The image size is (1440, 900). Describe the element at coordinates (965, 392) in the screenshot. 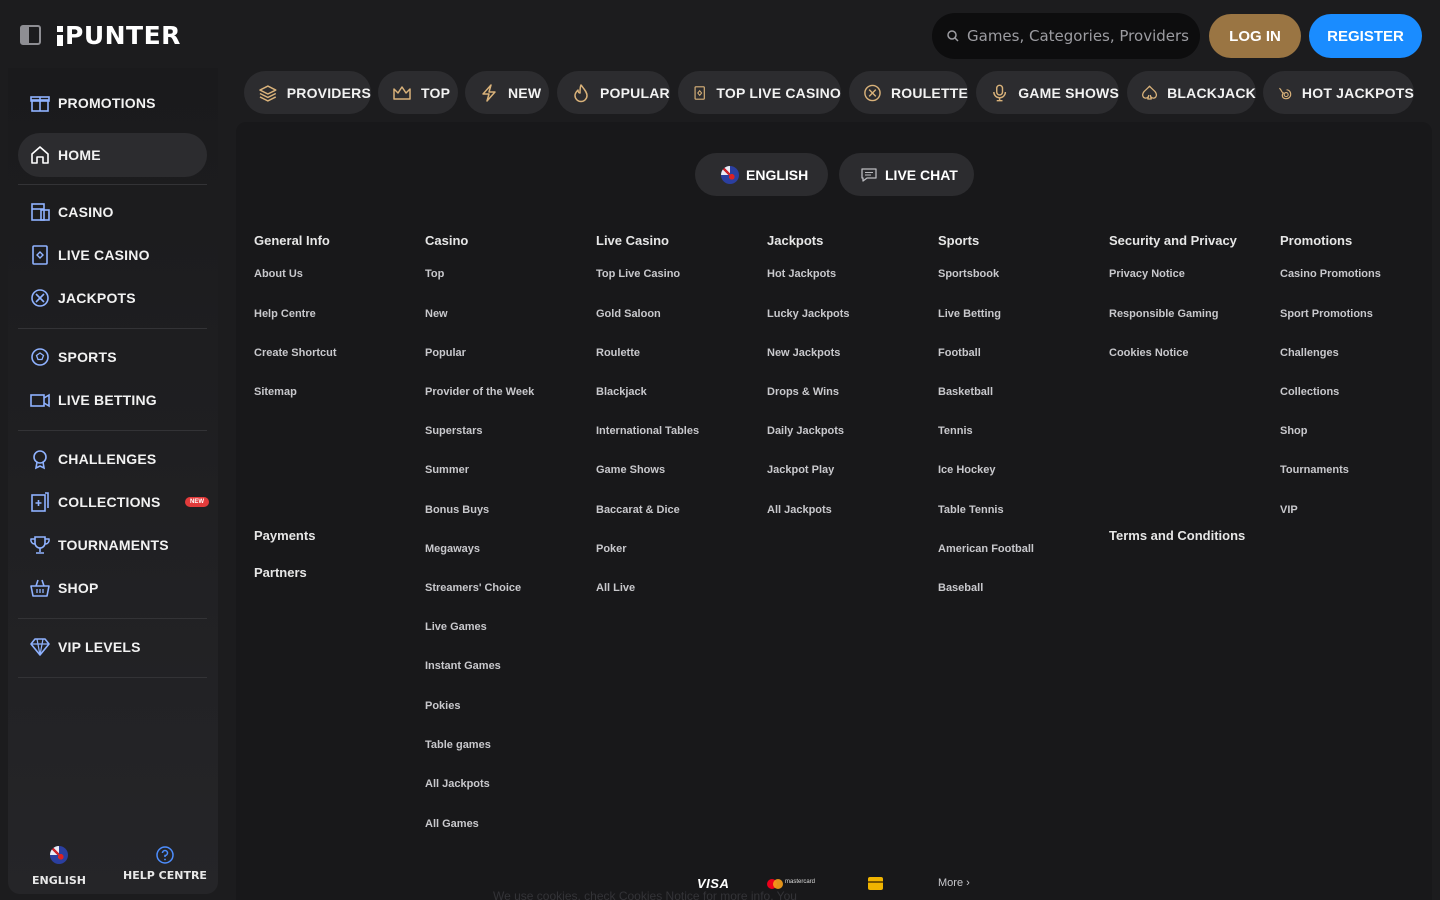

I see `footer-link: Basketball` at that location.